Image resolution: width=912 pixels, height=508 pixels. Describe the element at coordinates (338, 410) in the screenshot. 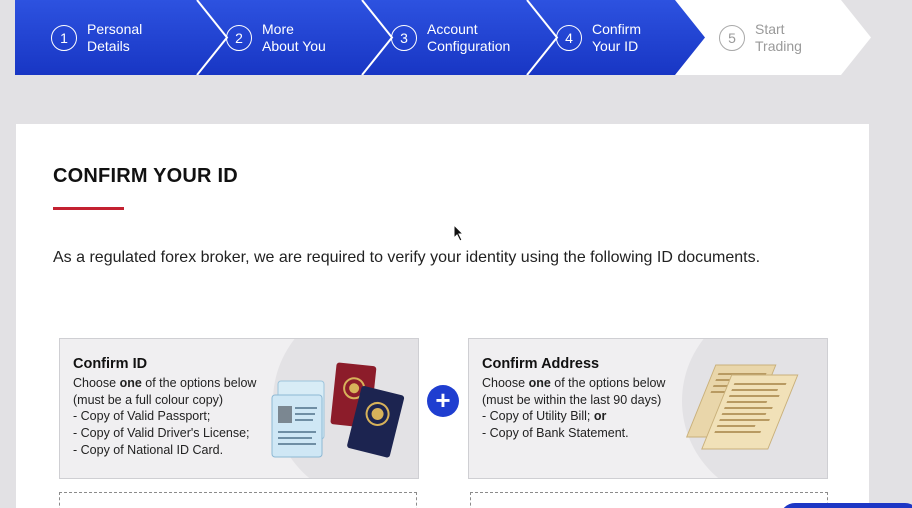

I see `id-cards-passports-icon` at that location.